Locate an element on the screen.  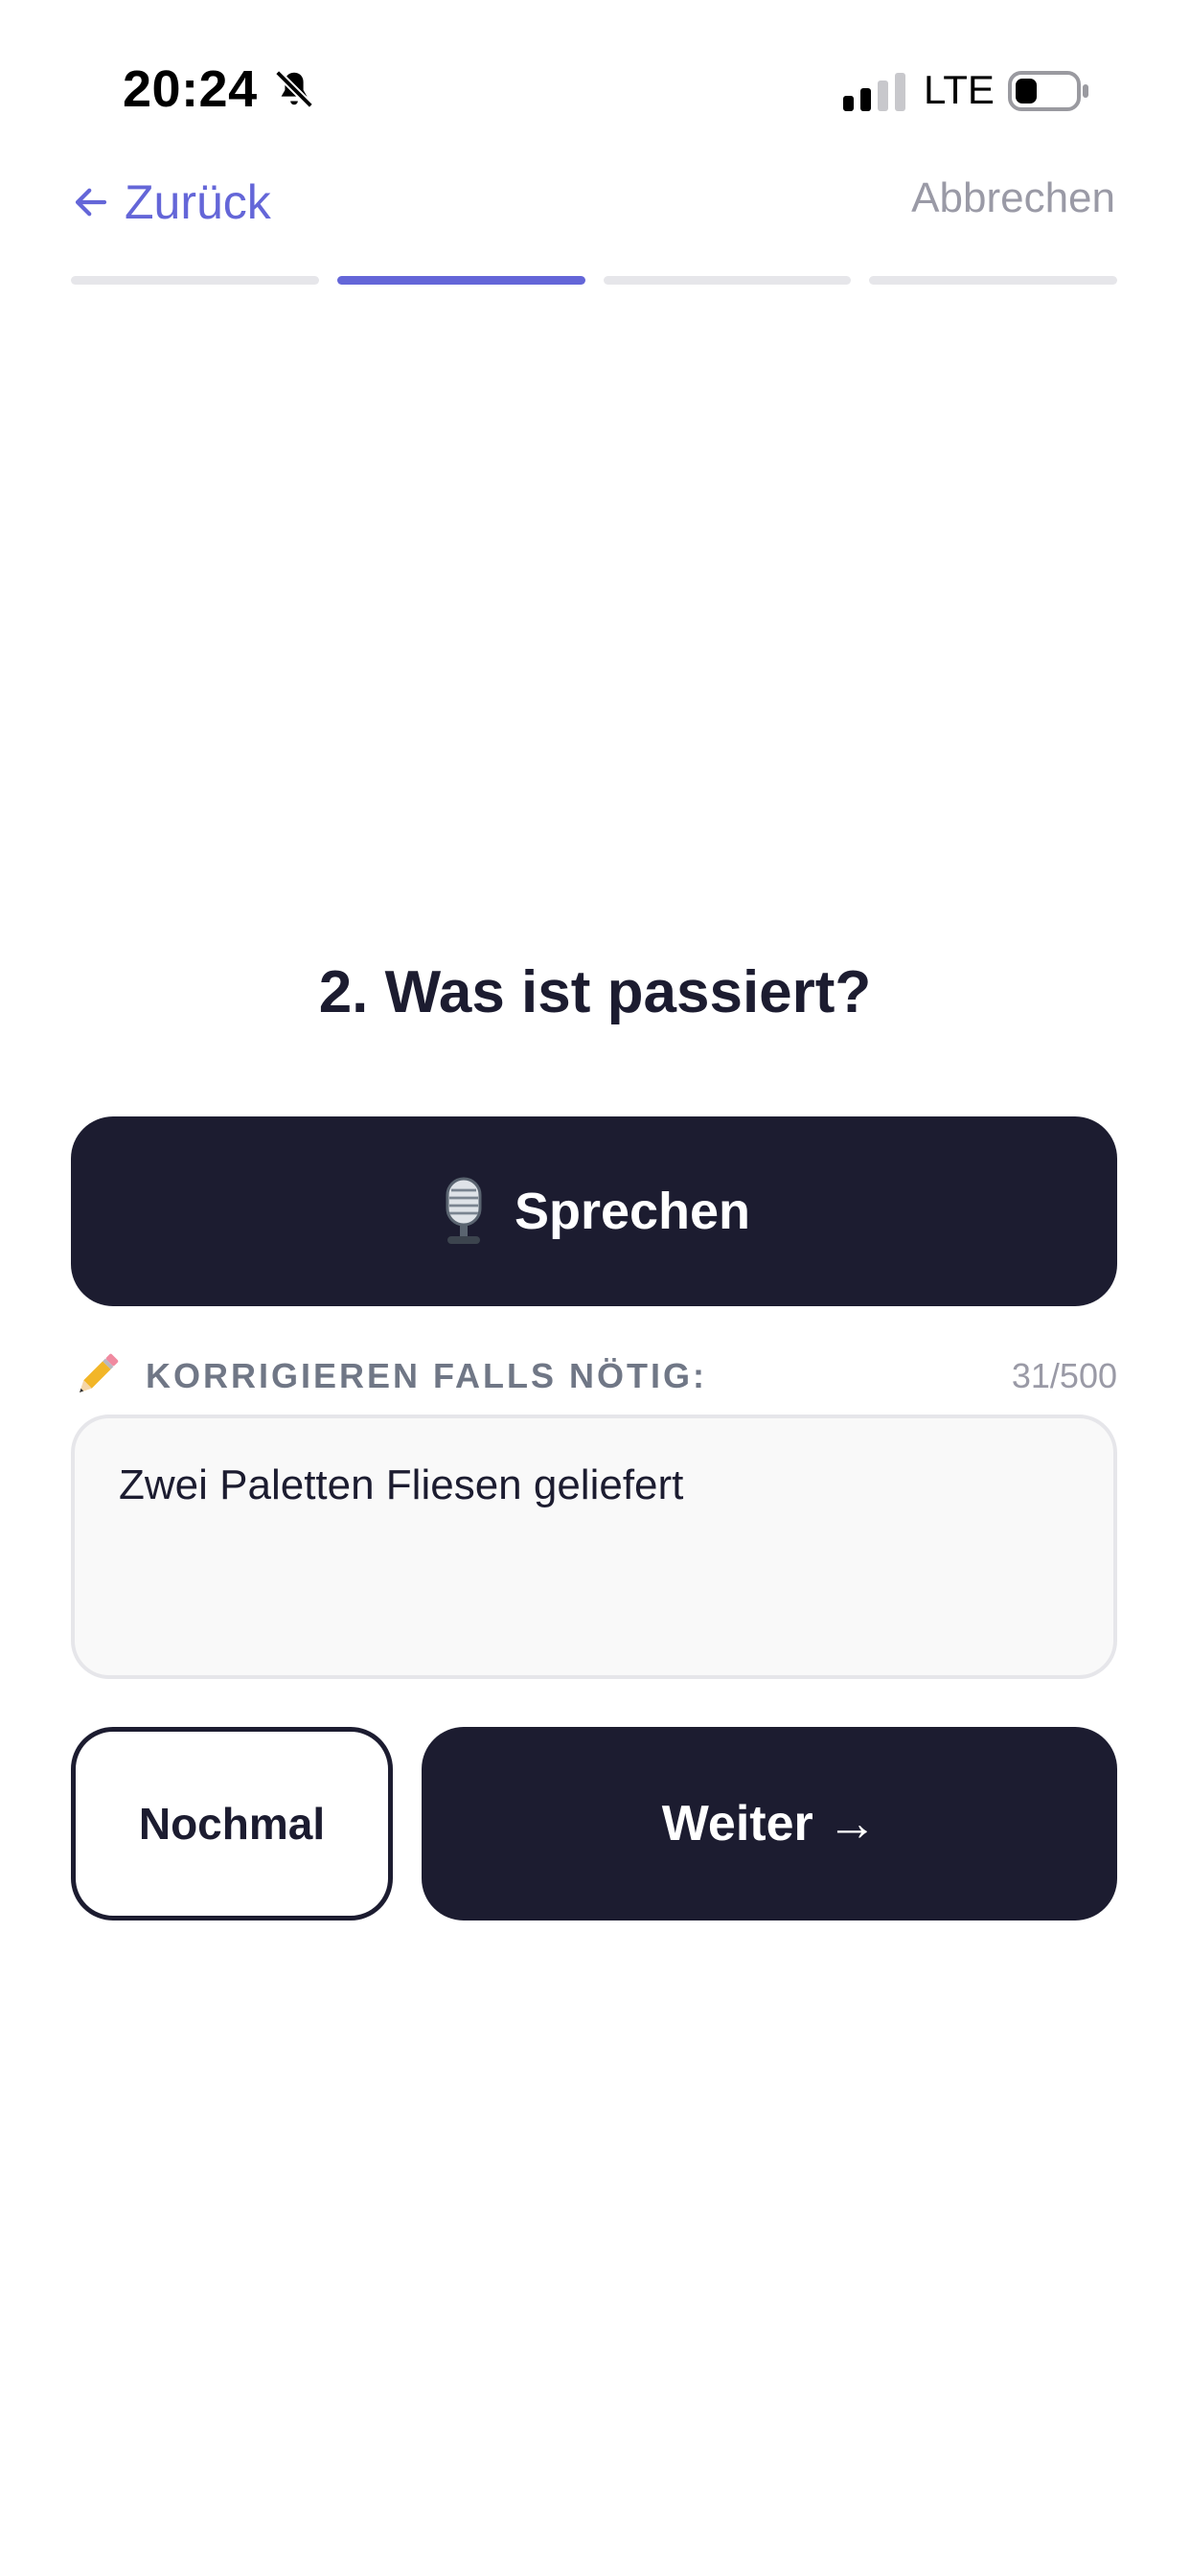
speak-button: Sprechen is located at coordinates (594, 1211).